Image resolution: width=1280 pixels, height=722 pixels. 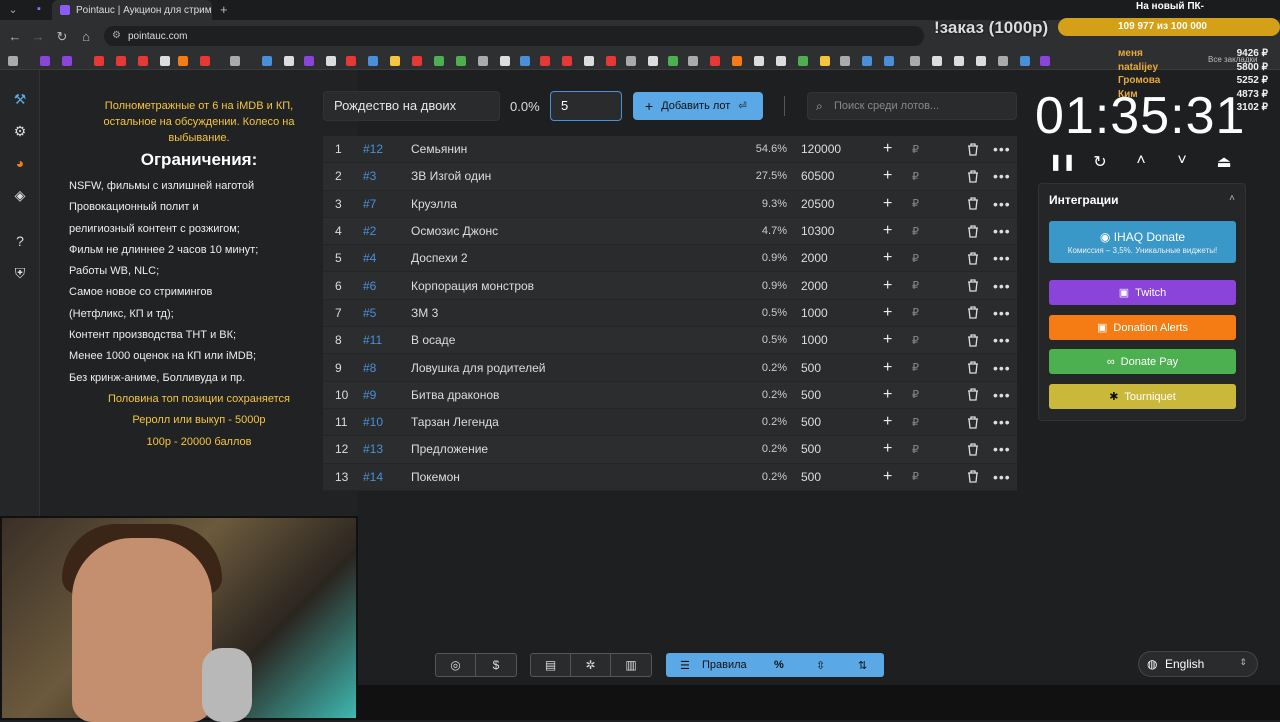 I want to click on chevron-up-icon: ˄, so click(x=1141, y=161).